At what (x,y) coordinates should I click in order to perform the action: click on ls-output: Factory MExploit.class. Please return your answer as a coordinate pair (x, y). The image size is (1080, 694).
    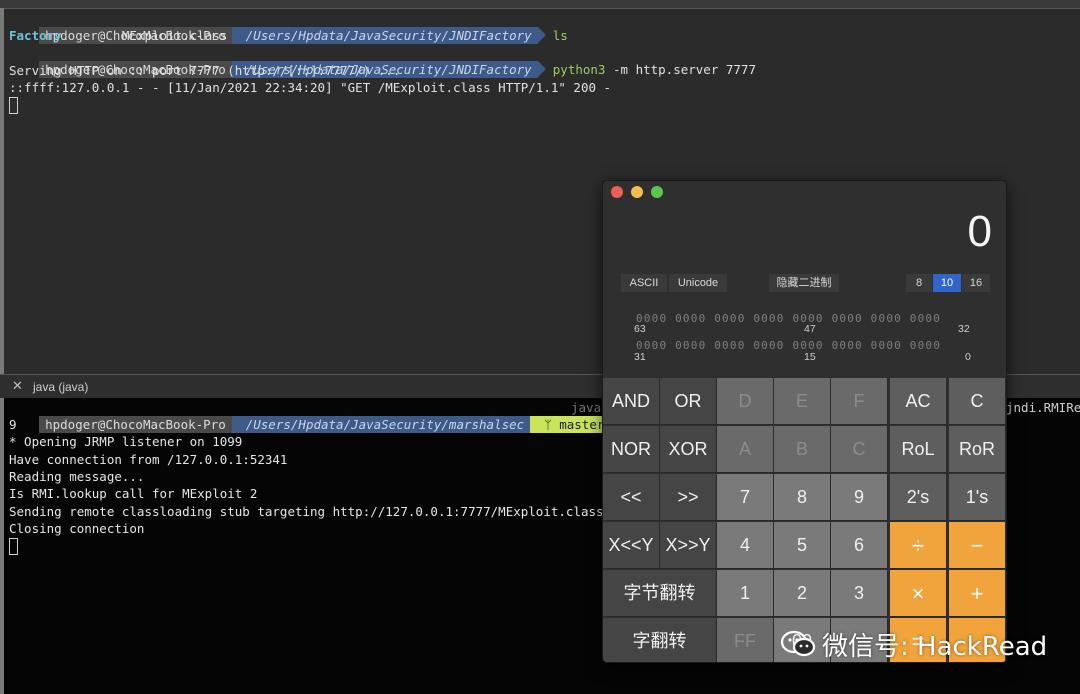
    Looking at the image, I should click on (118, 35).